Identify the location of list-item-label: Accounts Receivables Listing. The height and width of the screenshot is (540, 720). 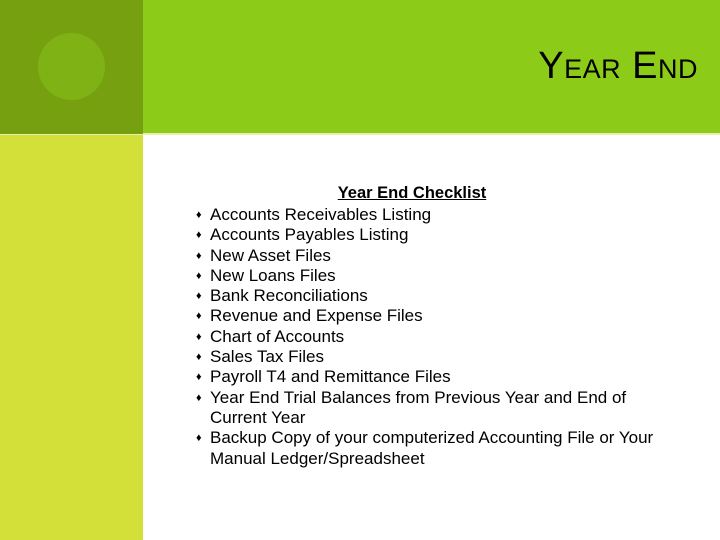
(321, 214).